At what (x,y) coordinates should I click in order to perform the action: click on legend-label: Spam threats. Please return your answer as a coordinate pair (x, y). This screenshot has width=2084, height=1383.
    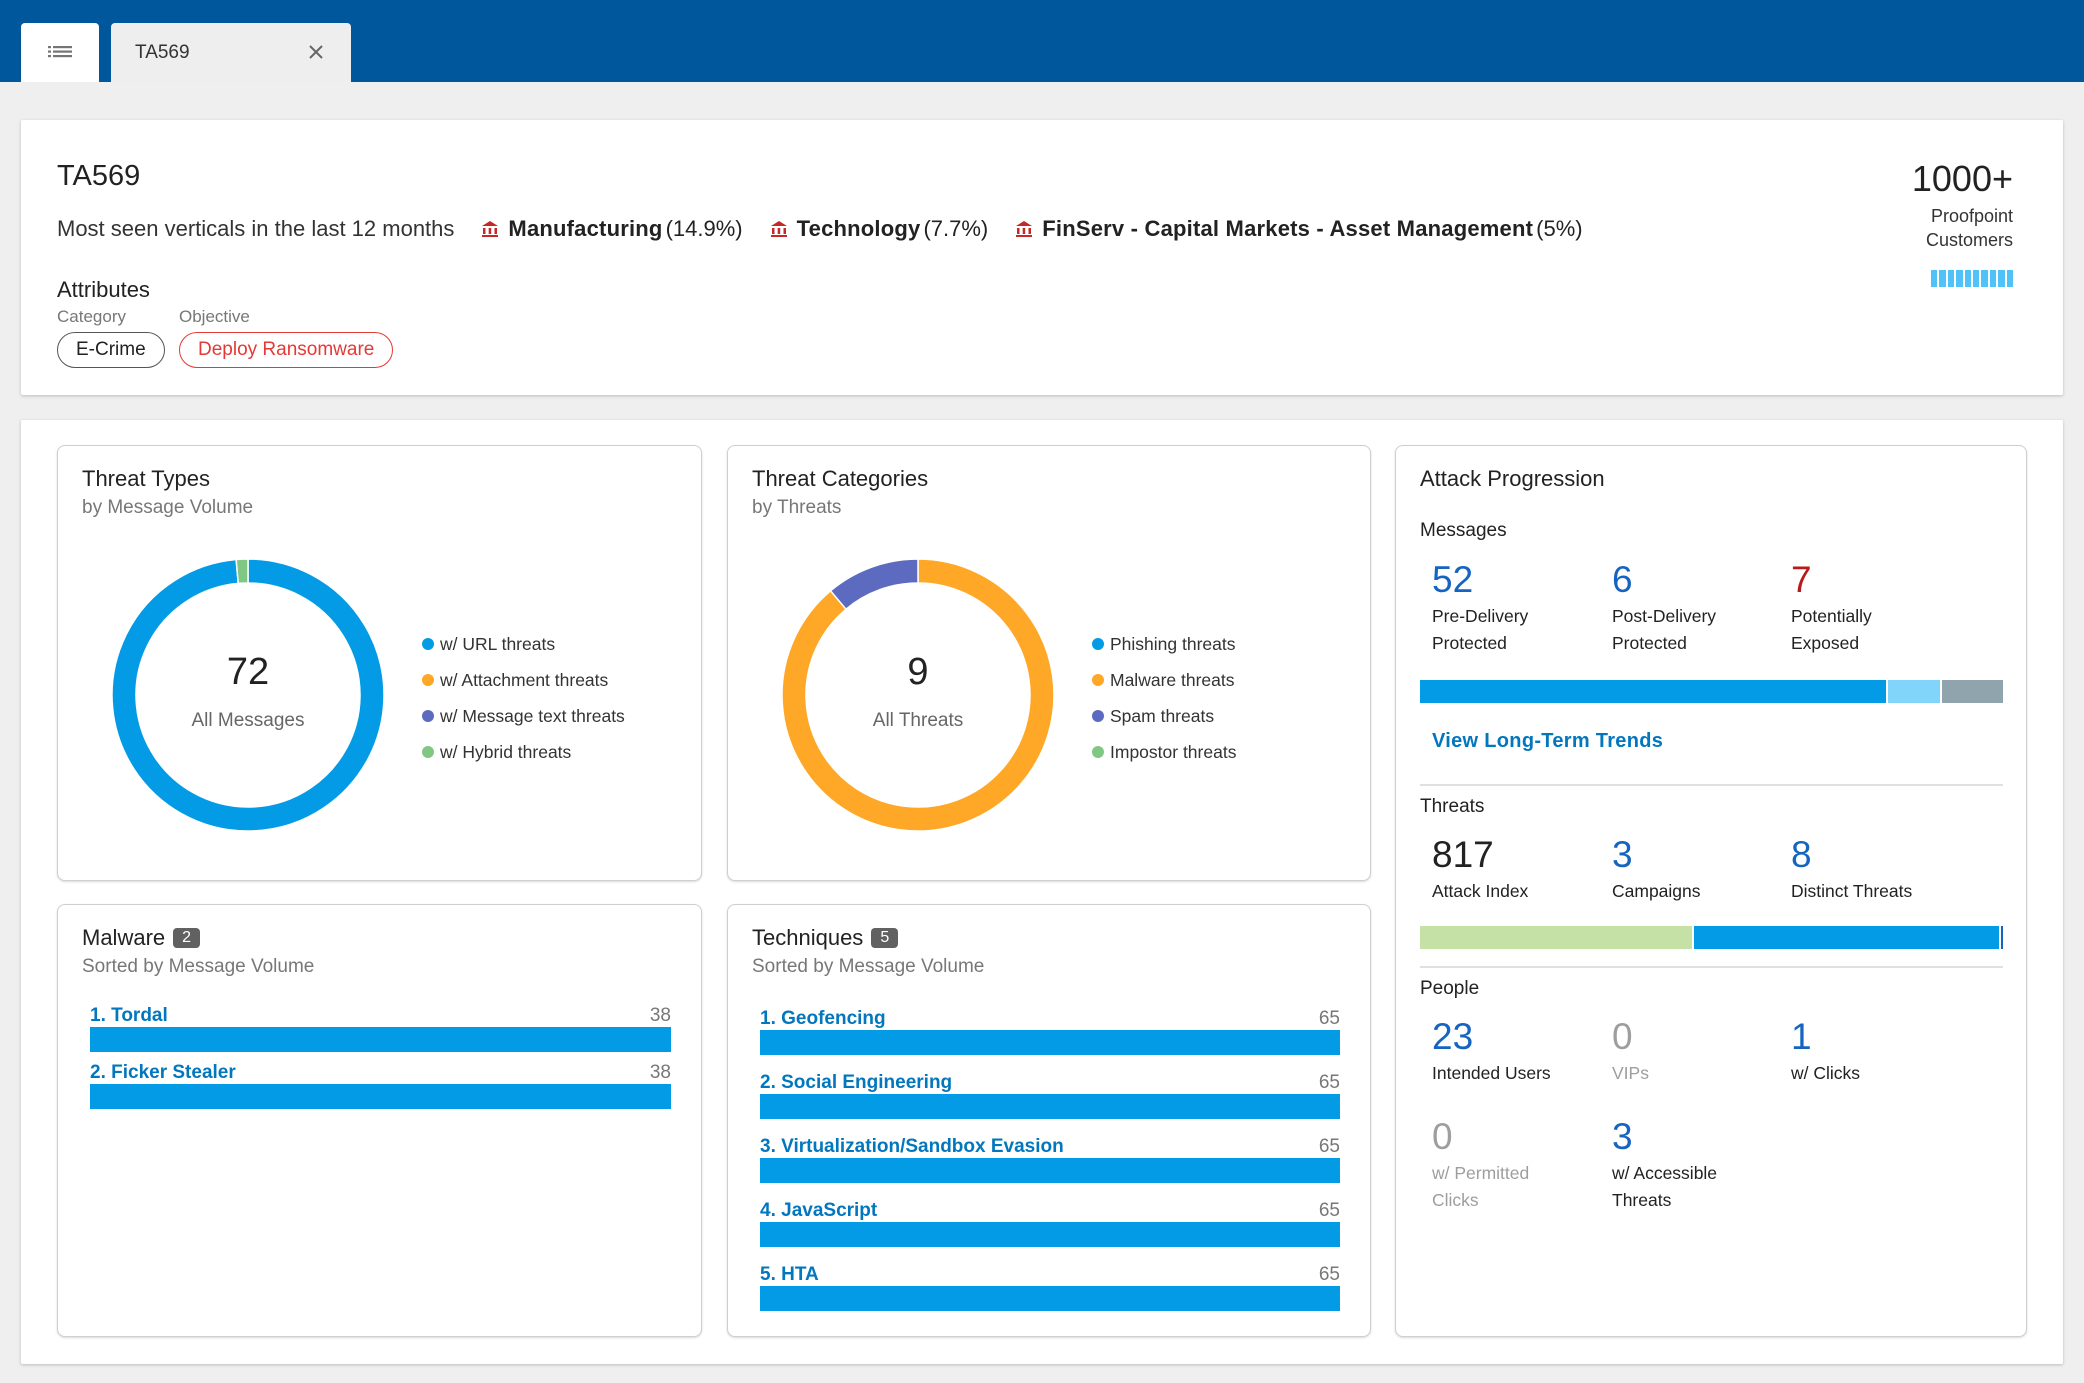
    Looking at the image, I should click on (1162, 715).